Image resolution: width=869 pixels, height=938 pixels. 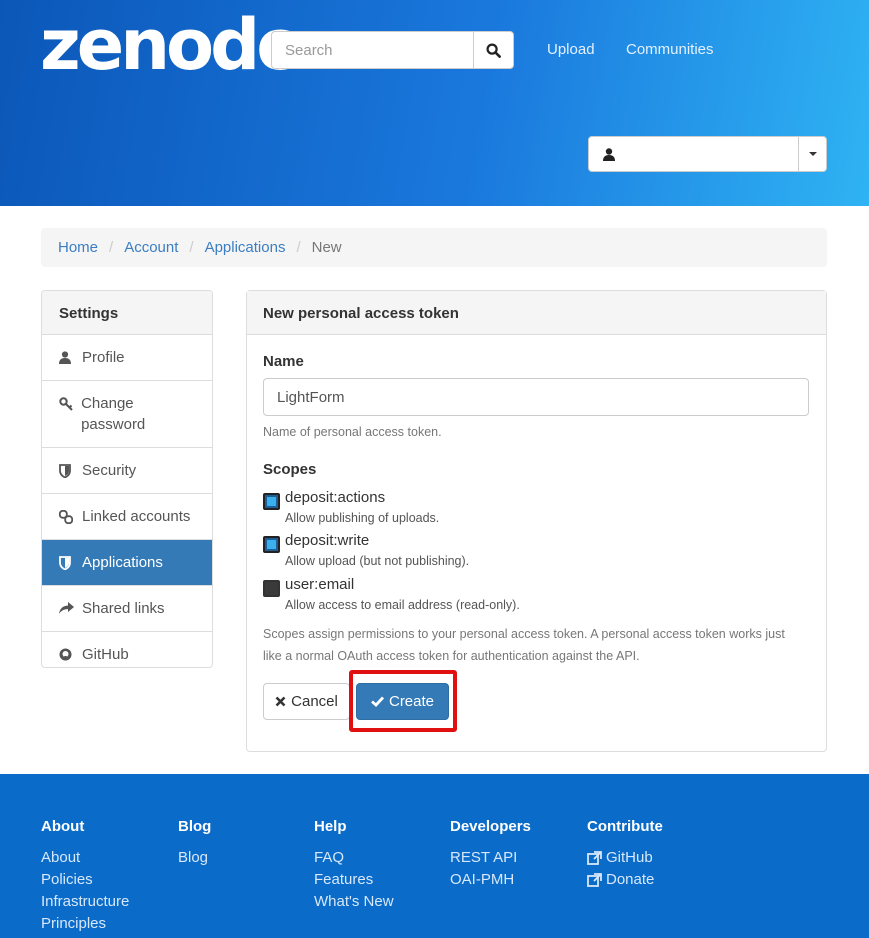 I want to click on sidebar-item-label: Linked accounts, so click(x=136, y=516).